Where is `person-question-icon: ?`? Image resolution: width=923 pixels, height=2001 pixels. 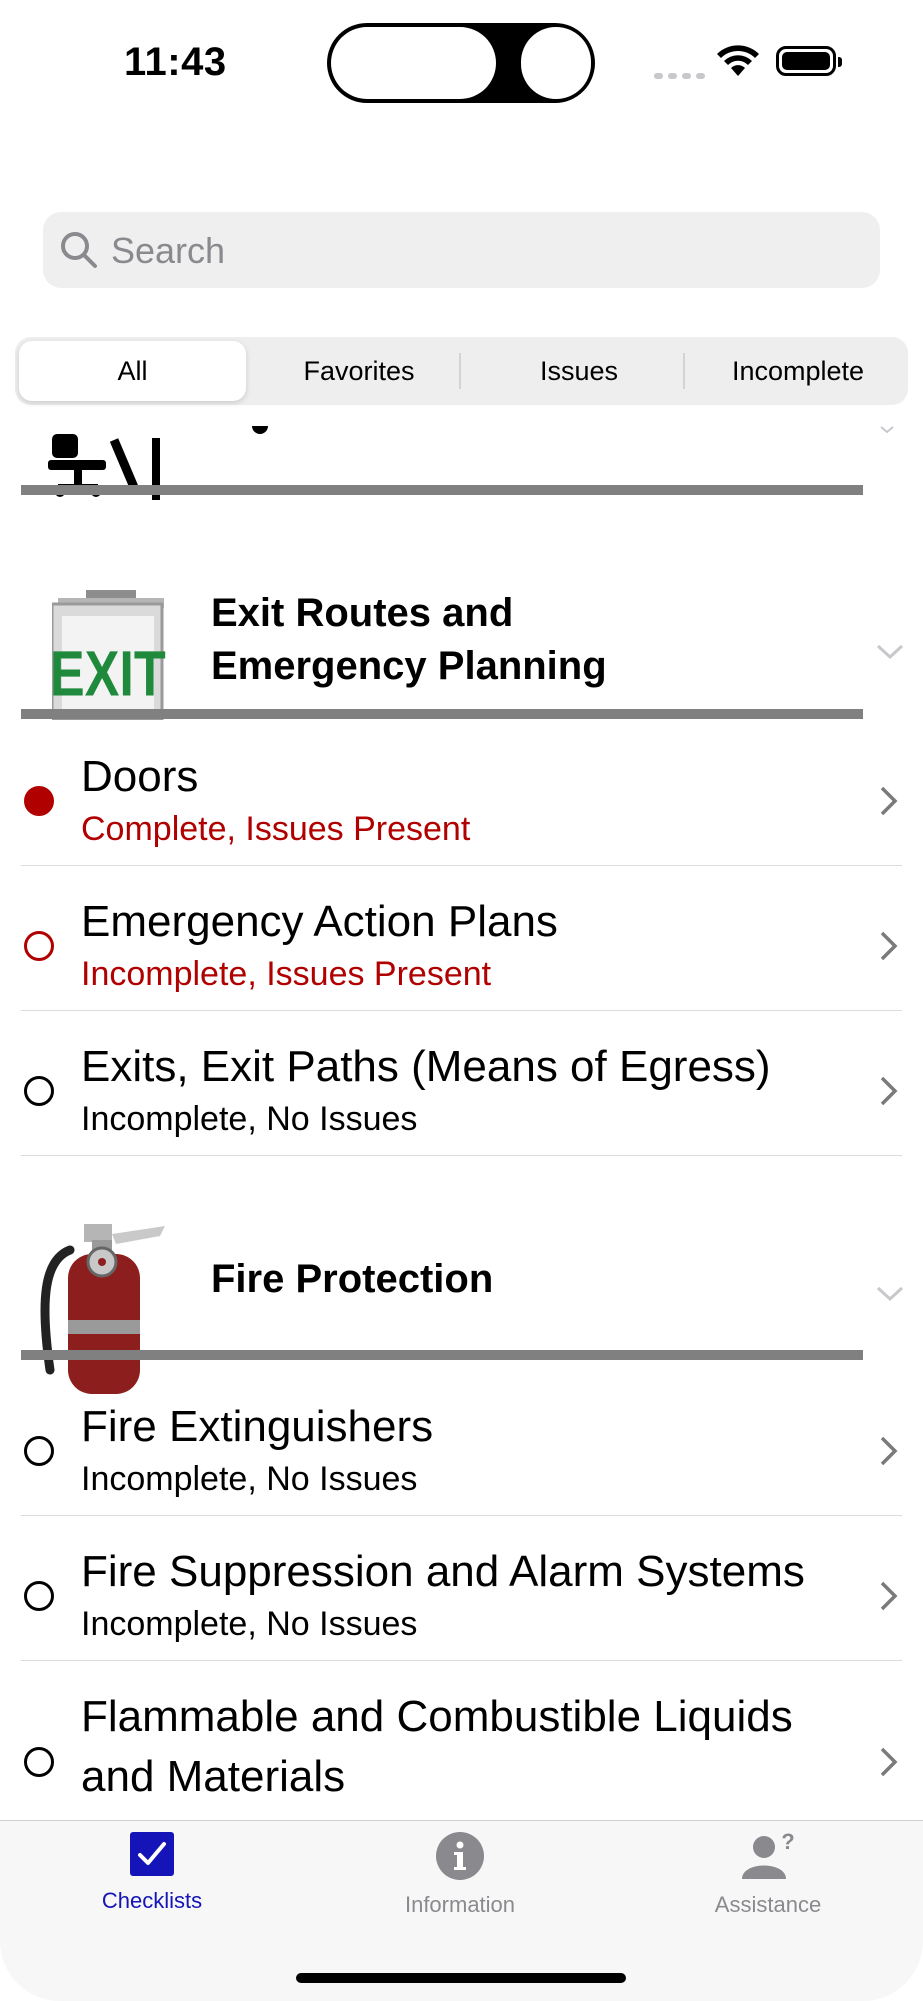 person-question-icon: ? is located at coordinates (768, 1854).